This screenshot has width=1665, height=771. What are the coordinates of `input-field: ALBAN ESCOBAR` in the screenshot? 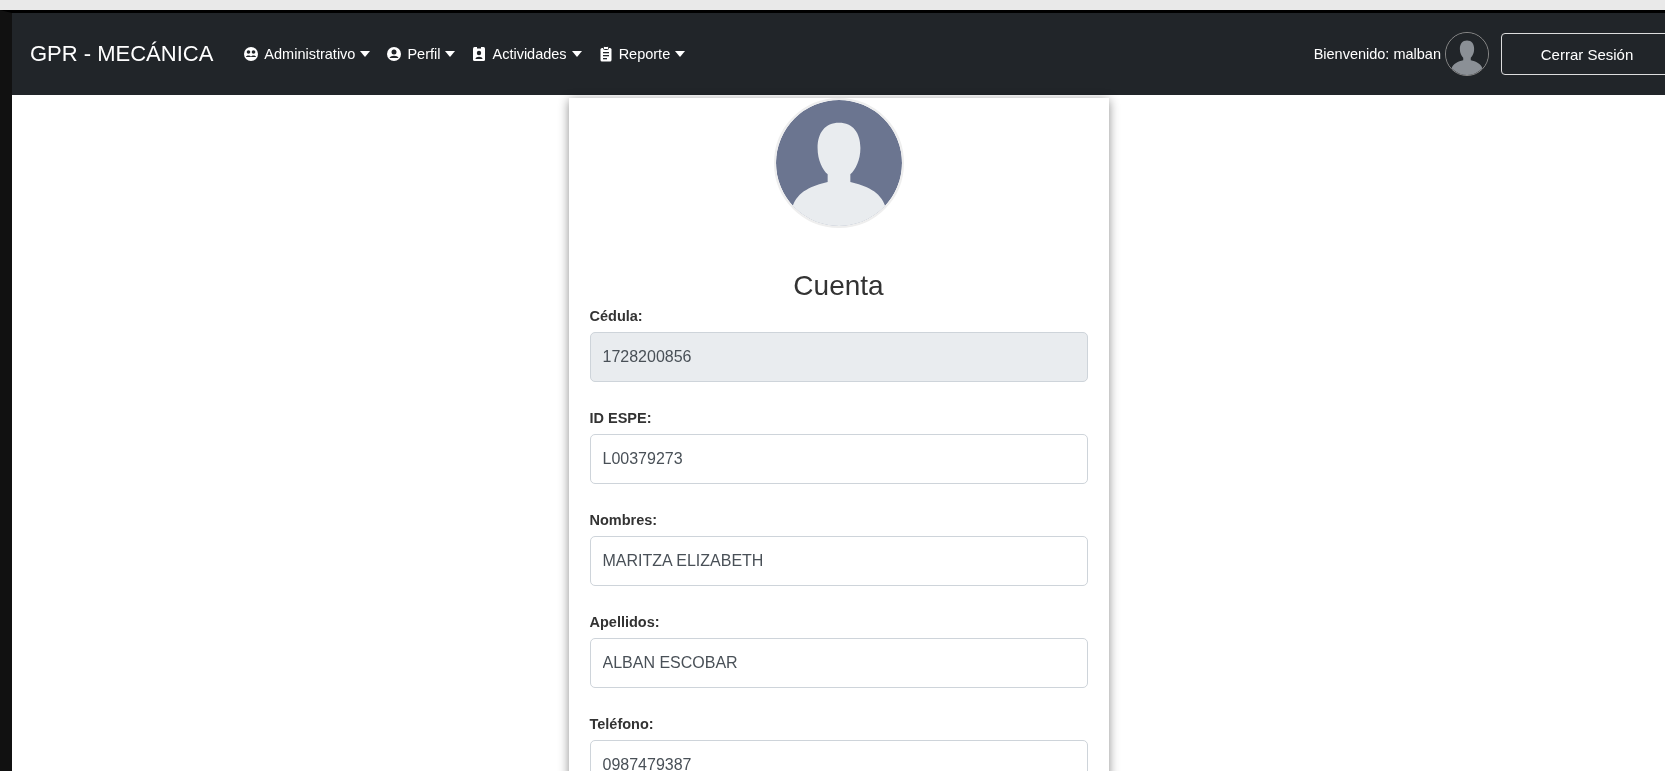 It's located at (838, 663).